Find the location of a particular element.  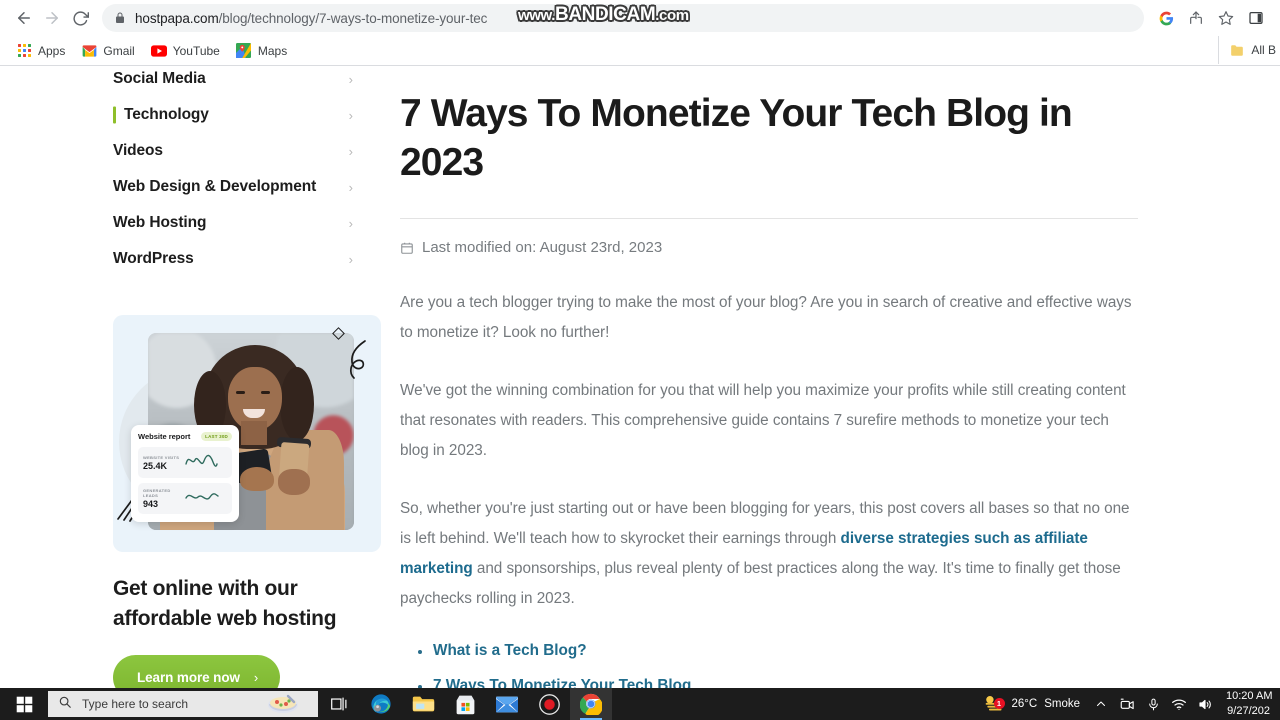

bookmark-maps: Maps is located at coordinates (261, 51).